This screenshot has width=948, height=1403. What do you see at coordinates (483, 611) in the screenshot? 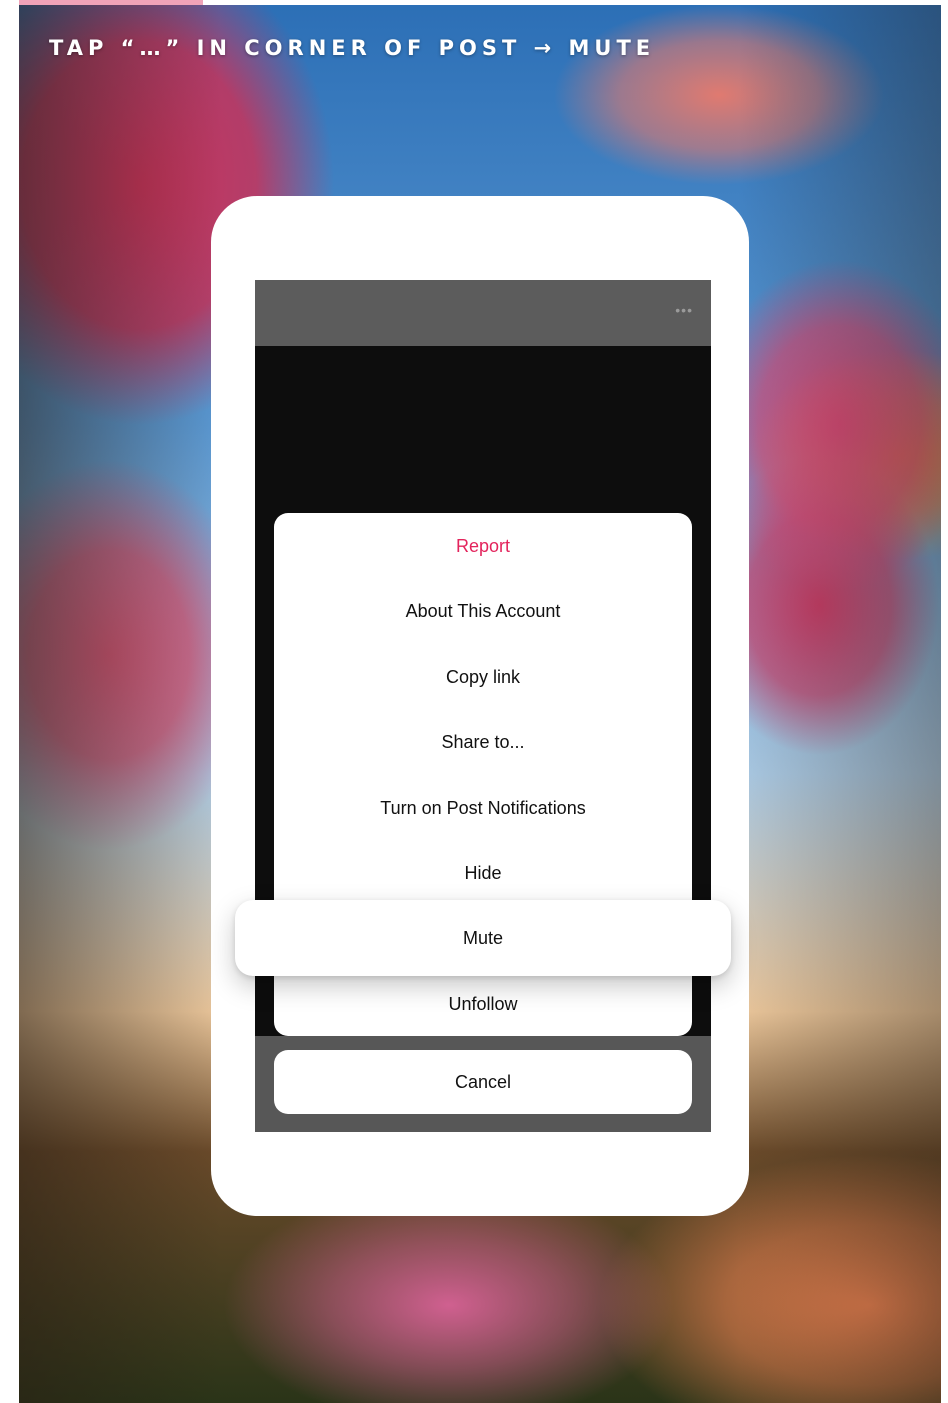
I see `about-account-option: About This Account` at bounding box center [483, 611].